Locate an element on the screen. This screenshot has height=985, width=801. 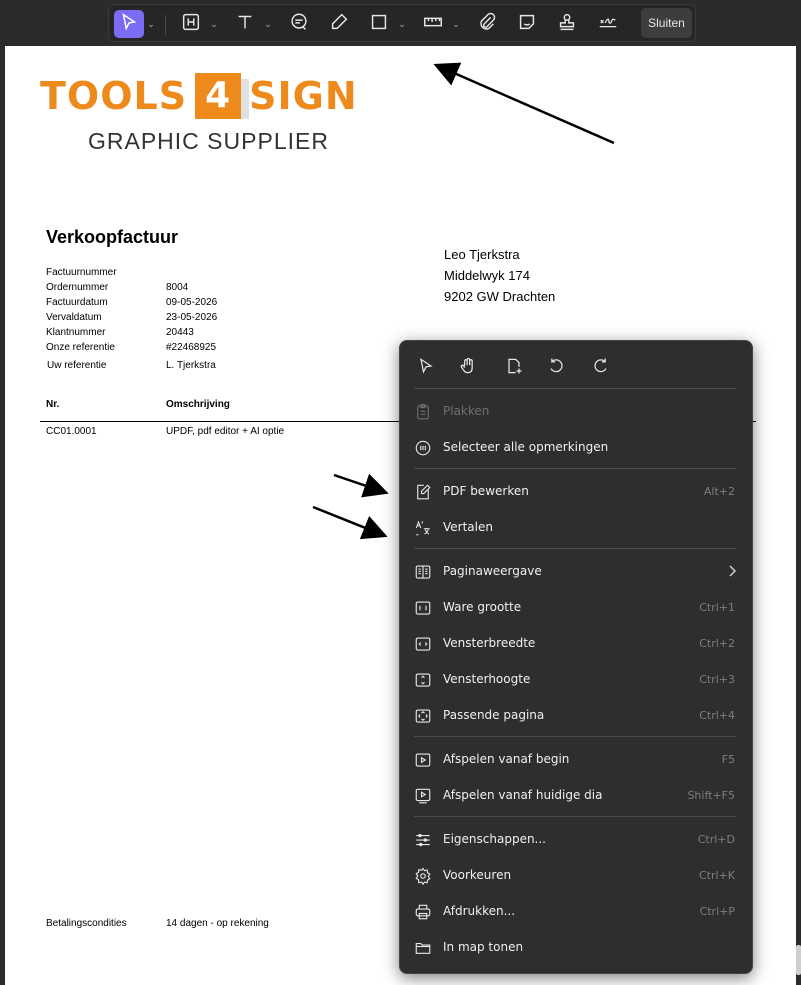
menu-item-paste: Plakken is located at coordinates (576, 412).